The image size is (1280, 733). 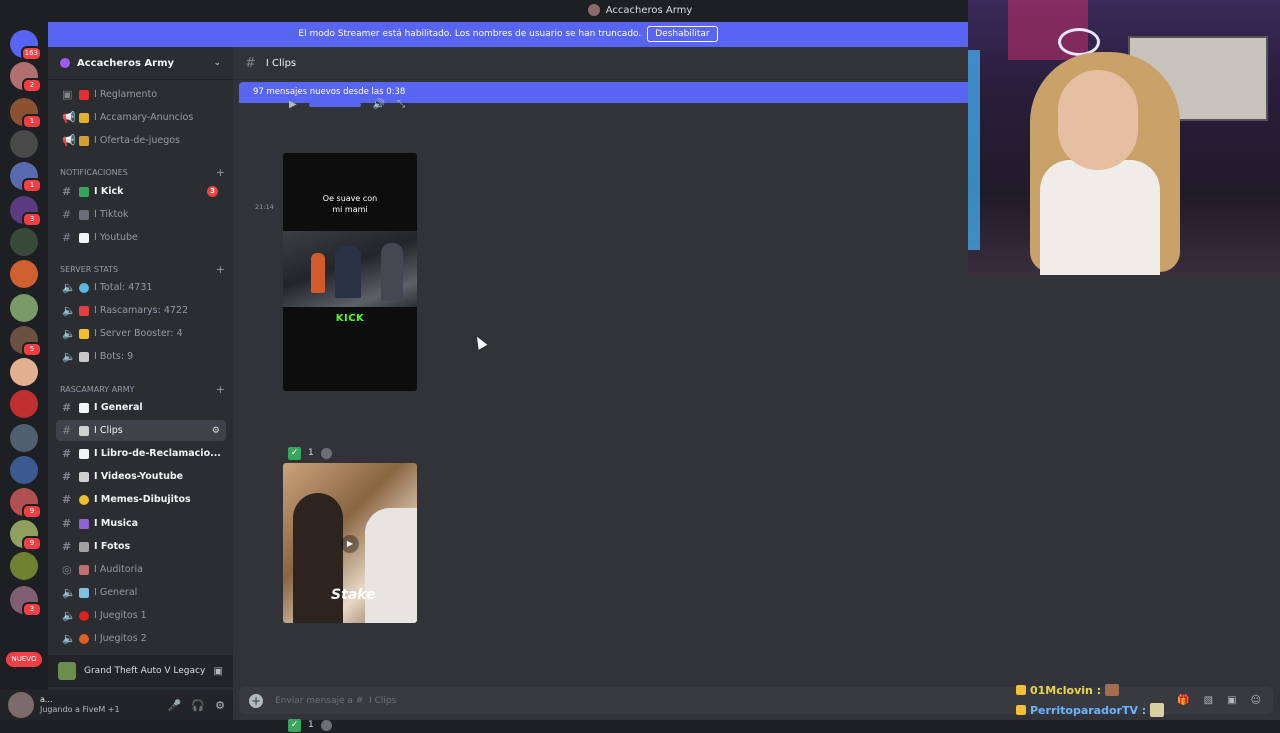 I want to click on disable-button: Deshabilitar, so click(x=682, y=33).